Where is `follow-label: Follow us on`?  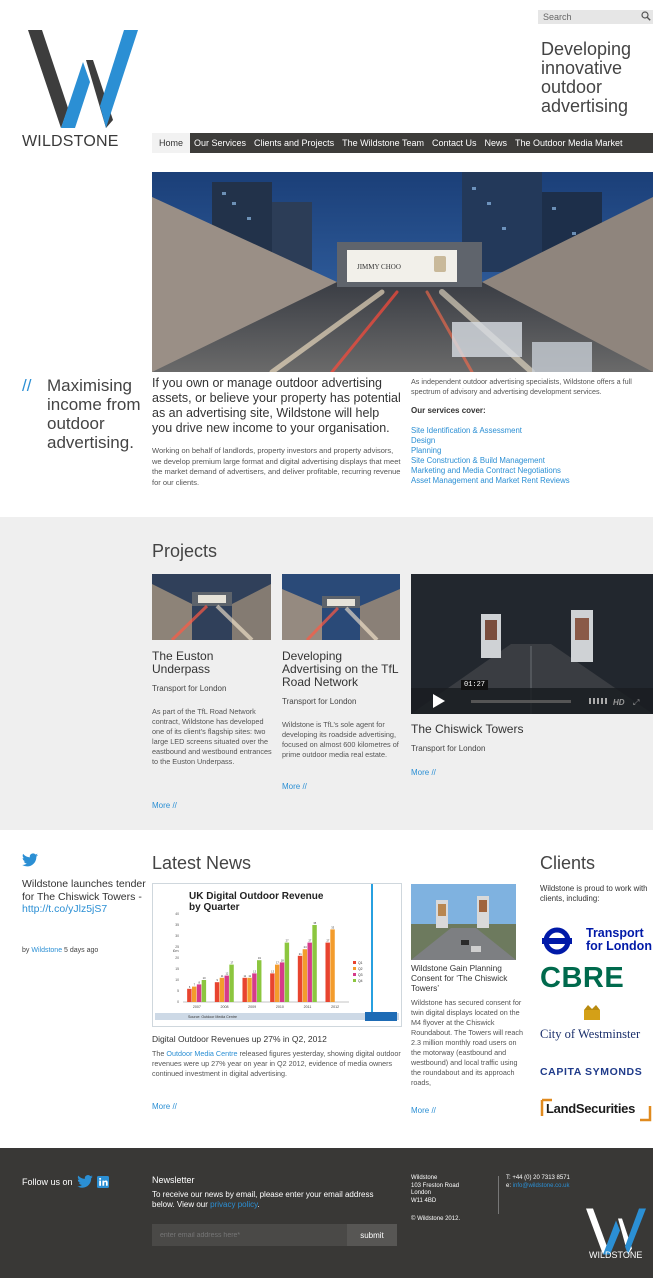 follow-label: Follow us on is located at coordinates (47, 1181).